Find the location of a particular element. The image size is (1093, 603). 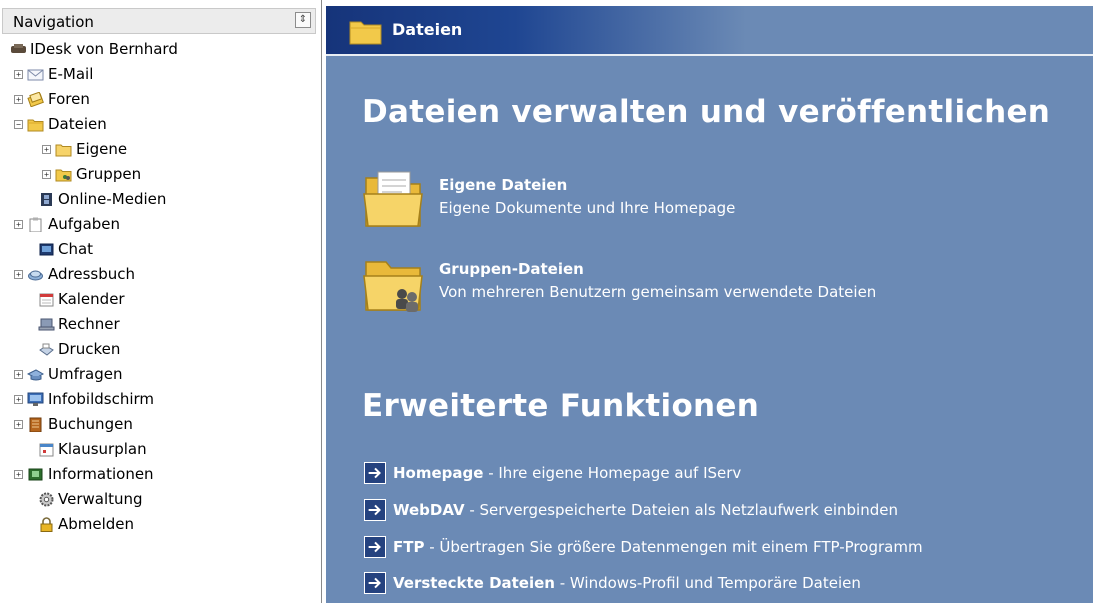

nav-item-label: Informationen is located at coordinates (101, 474).